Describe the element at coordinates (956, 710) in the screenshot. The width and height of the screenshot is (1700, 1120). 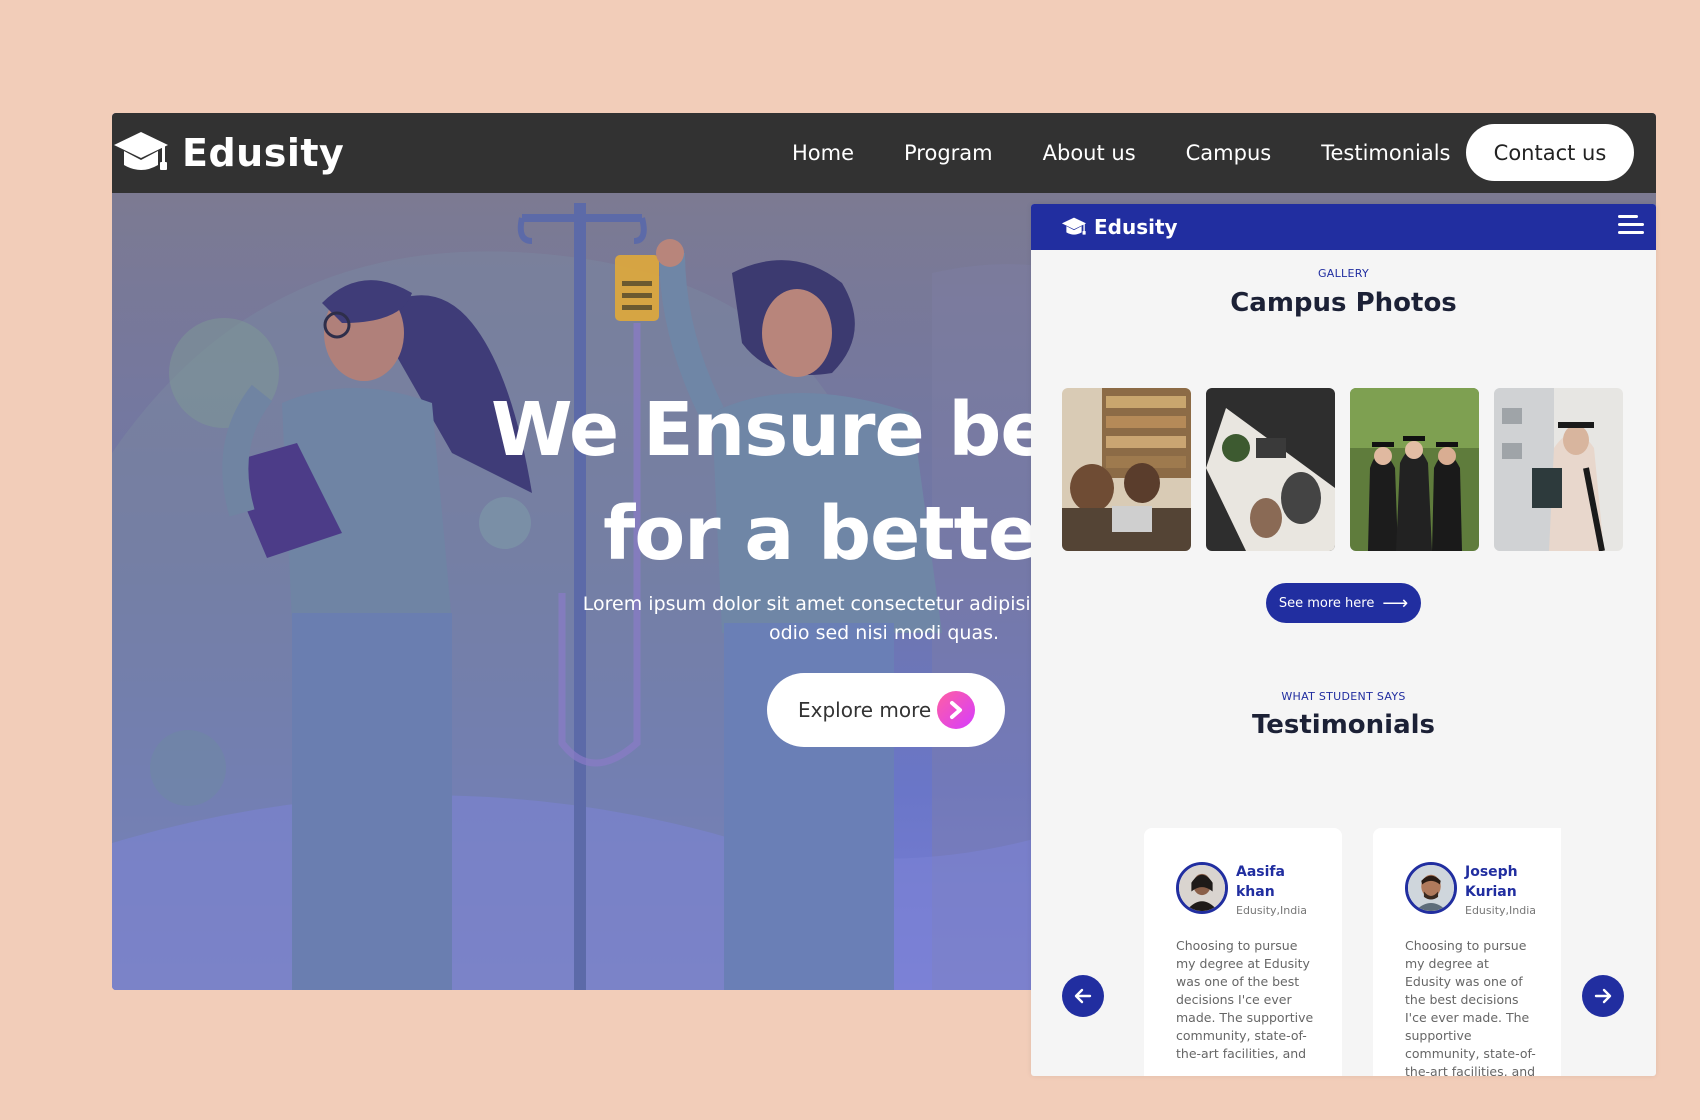
I see `chevron-right-icon` at that location.